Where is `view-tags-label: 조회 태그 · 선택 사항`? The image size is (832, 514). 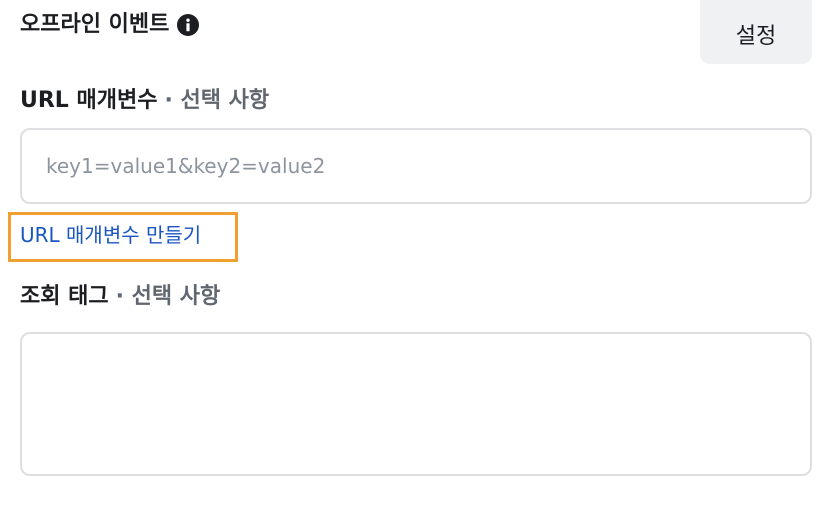 view-tags-label: 조회 태그 · 선택 사항 is located at coordinates (120, 297).